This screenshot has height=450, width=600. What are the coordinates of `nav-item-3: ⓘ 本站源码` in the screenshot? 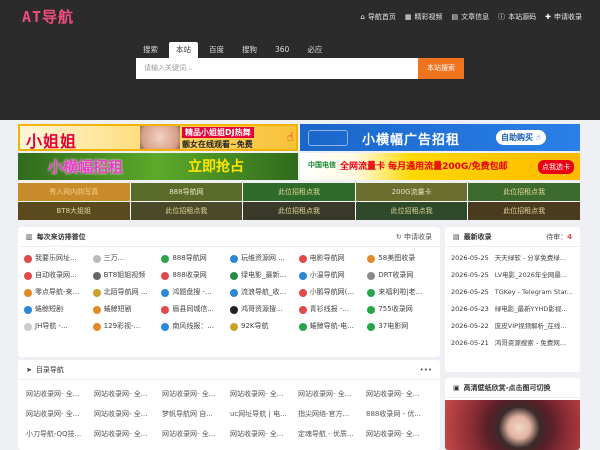 It's located at (517, 17).